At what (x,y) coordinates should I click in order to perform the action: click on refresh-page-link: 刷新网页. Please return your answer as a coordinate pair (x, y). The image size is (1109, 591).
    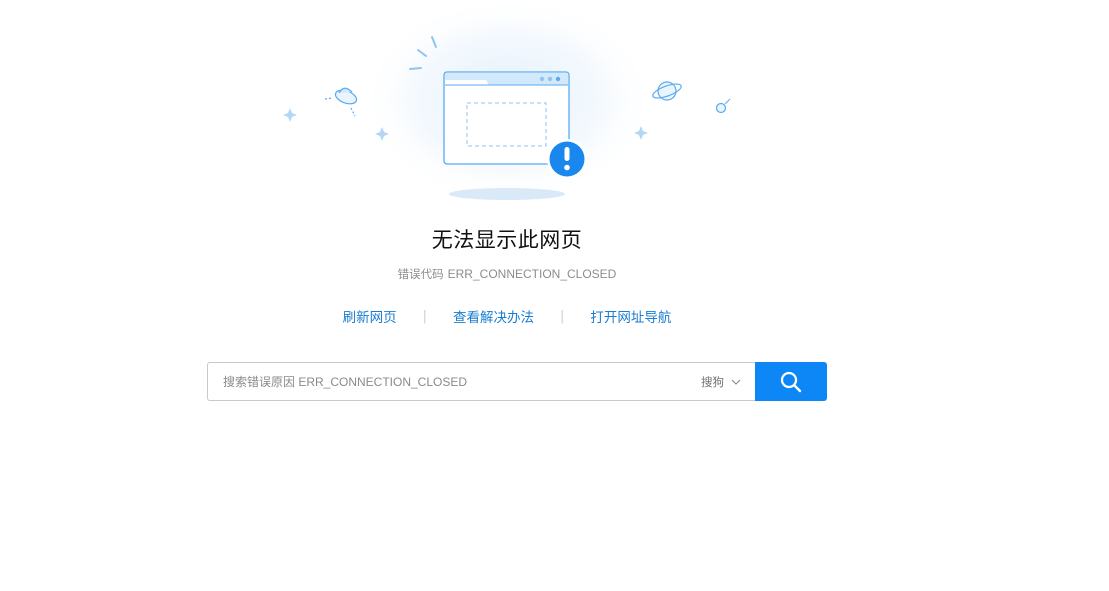
    Looking at the image, I should click on (370, 316).